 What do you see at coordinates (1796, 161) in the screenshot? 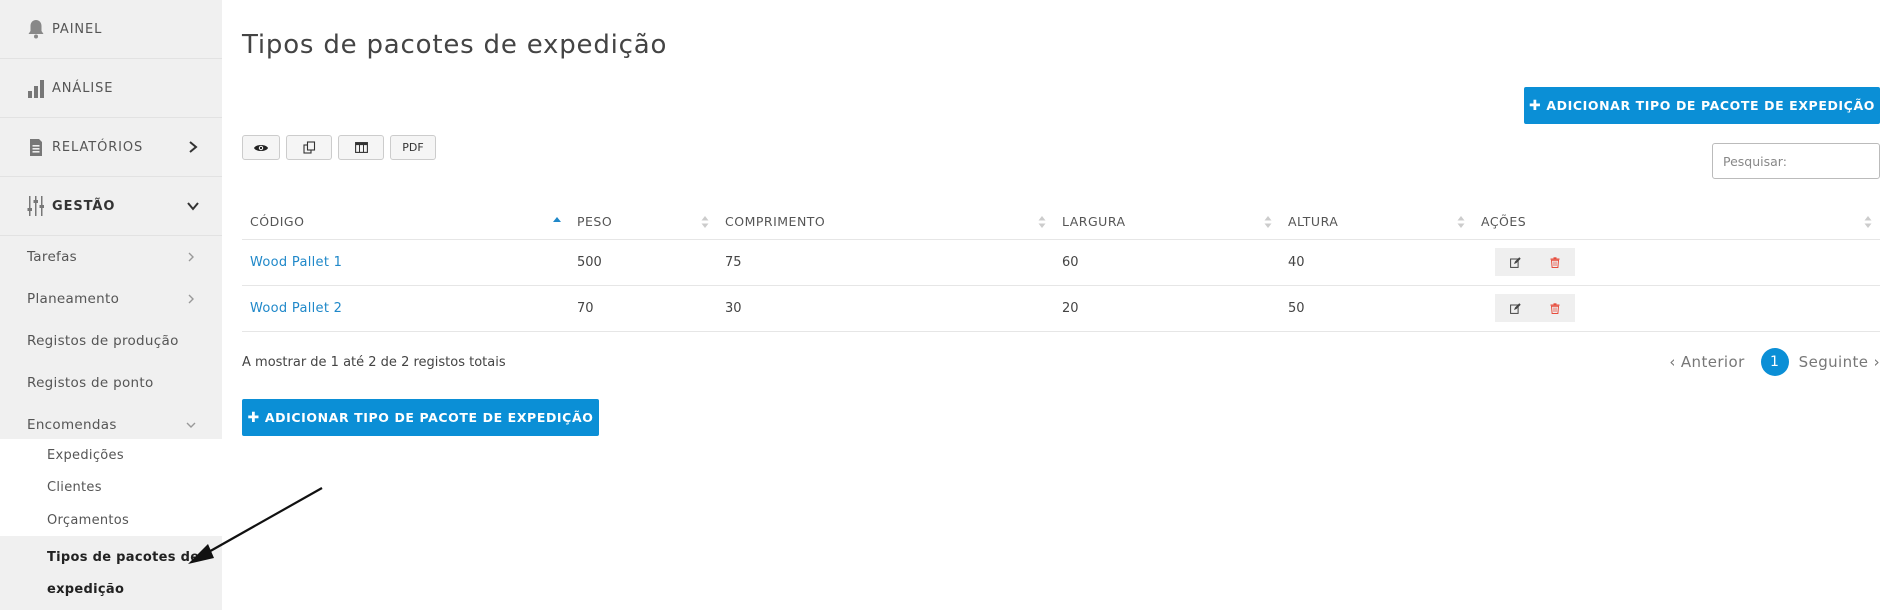
I see `search-input` at bounding box center [1796, 161].